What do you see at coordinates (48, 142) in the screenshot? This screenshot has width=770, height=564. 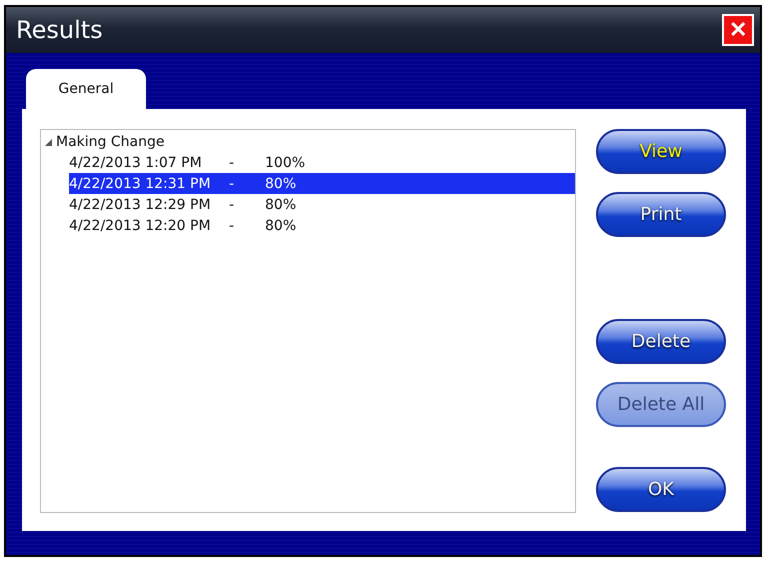 I see `expand-triangle-icon` at bounding box center [48, 142].